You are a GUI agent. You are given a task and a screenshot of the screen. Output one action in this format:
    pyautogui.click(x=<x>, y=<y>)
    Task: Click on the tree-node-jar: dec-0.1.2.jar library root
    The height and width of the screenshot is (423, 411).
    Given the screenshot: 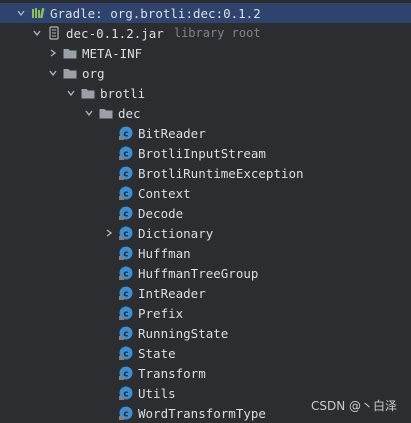 What is the action you would take?
    pyautogui.click(x=205, y=33)
    